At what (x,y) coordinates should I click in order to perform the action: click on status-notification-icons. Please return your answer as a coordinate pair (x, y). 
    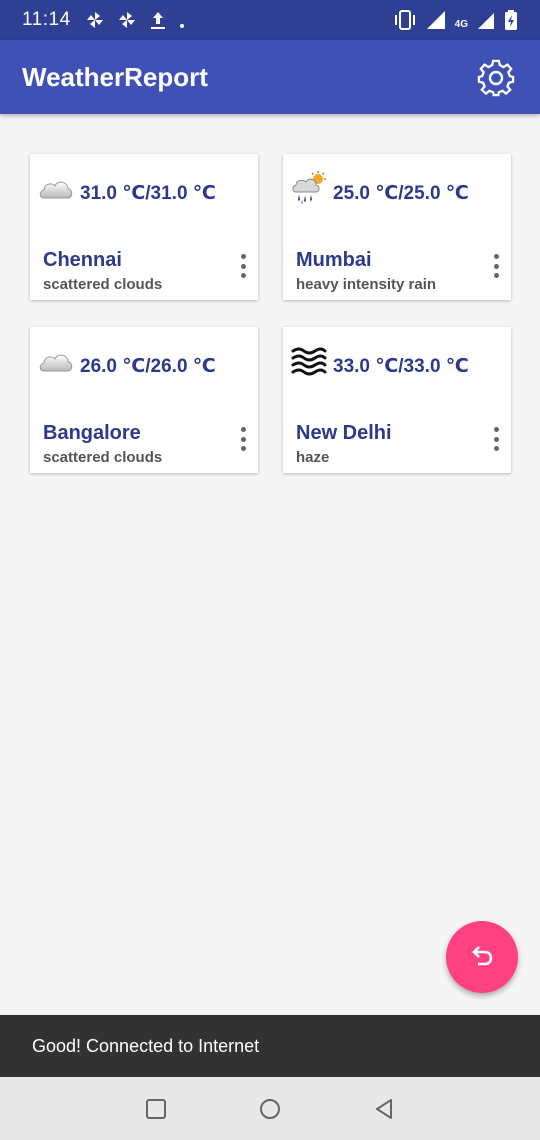
    Looking at the image, I should click on (135, 20).